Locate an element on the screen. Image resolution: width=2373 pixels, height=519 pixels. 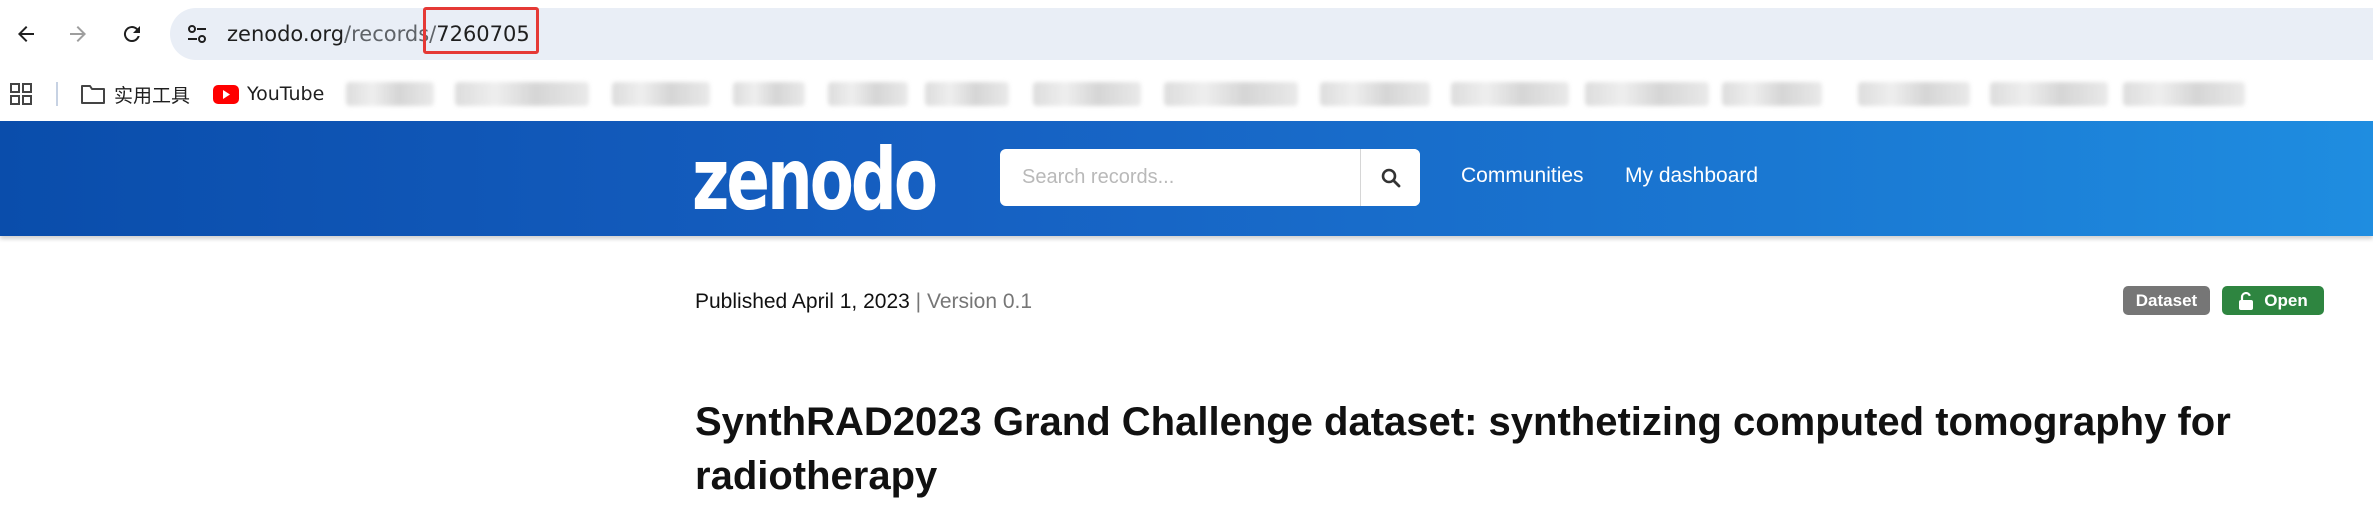
bookmarks-separator is located at coordinates (57, 94).